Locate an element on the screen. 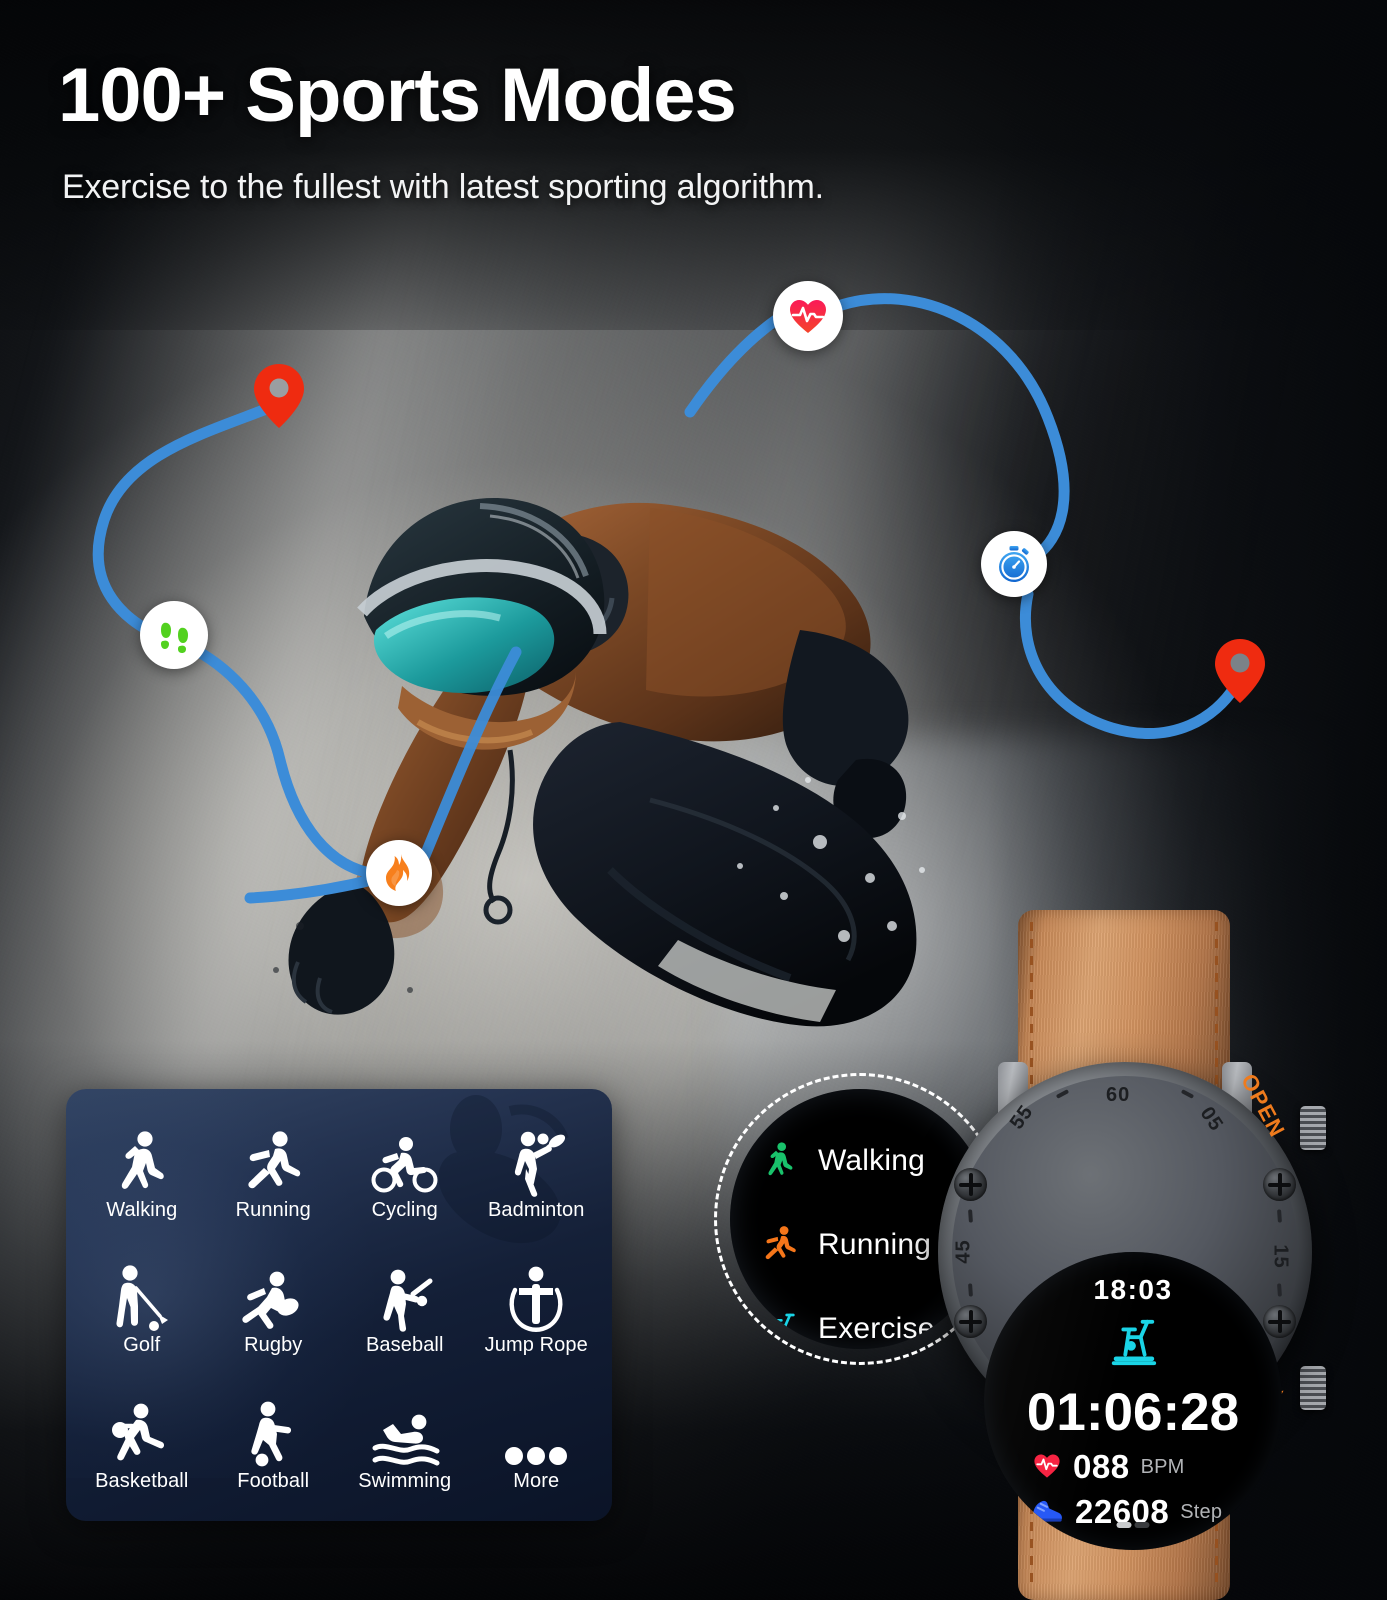 The height and width of the screenshot is (1600, 1387). smartwatch-product: 60 05 15 25 30 35 40 45 50 55 OPEN BACK is located at coordinates (1128, 1255).